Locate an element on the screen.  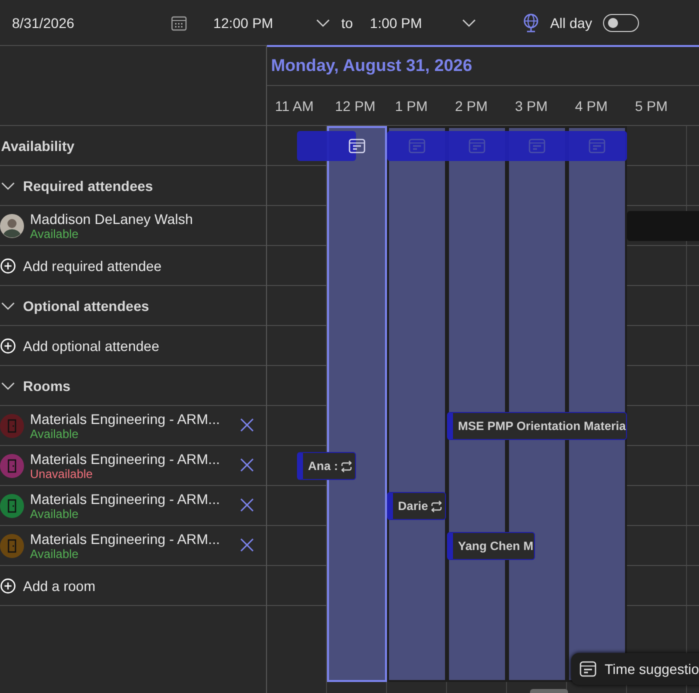
start-time-field: 12:00 PM is located at coordinates (243, 22).